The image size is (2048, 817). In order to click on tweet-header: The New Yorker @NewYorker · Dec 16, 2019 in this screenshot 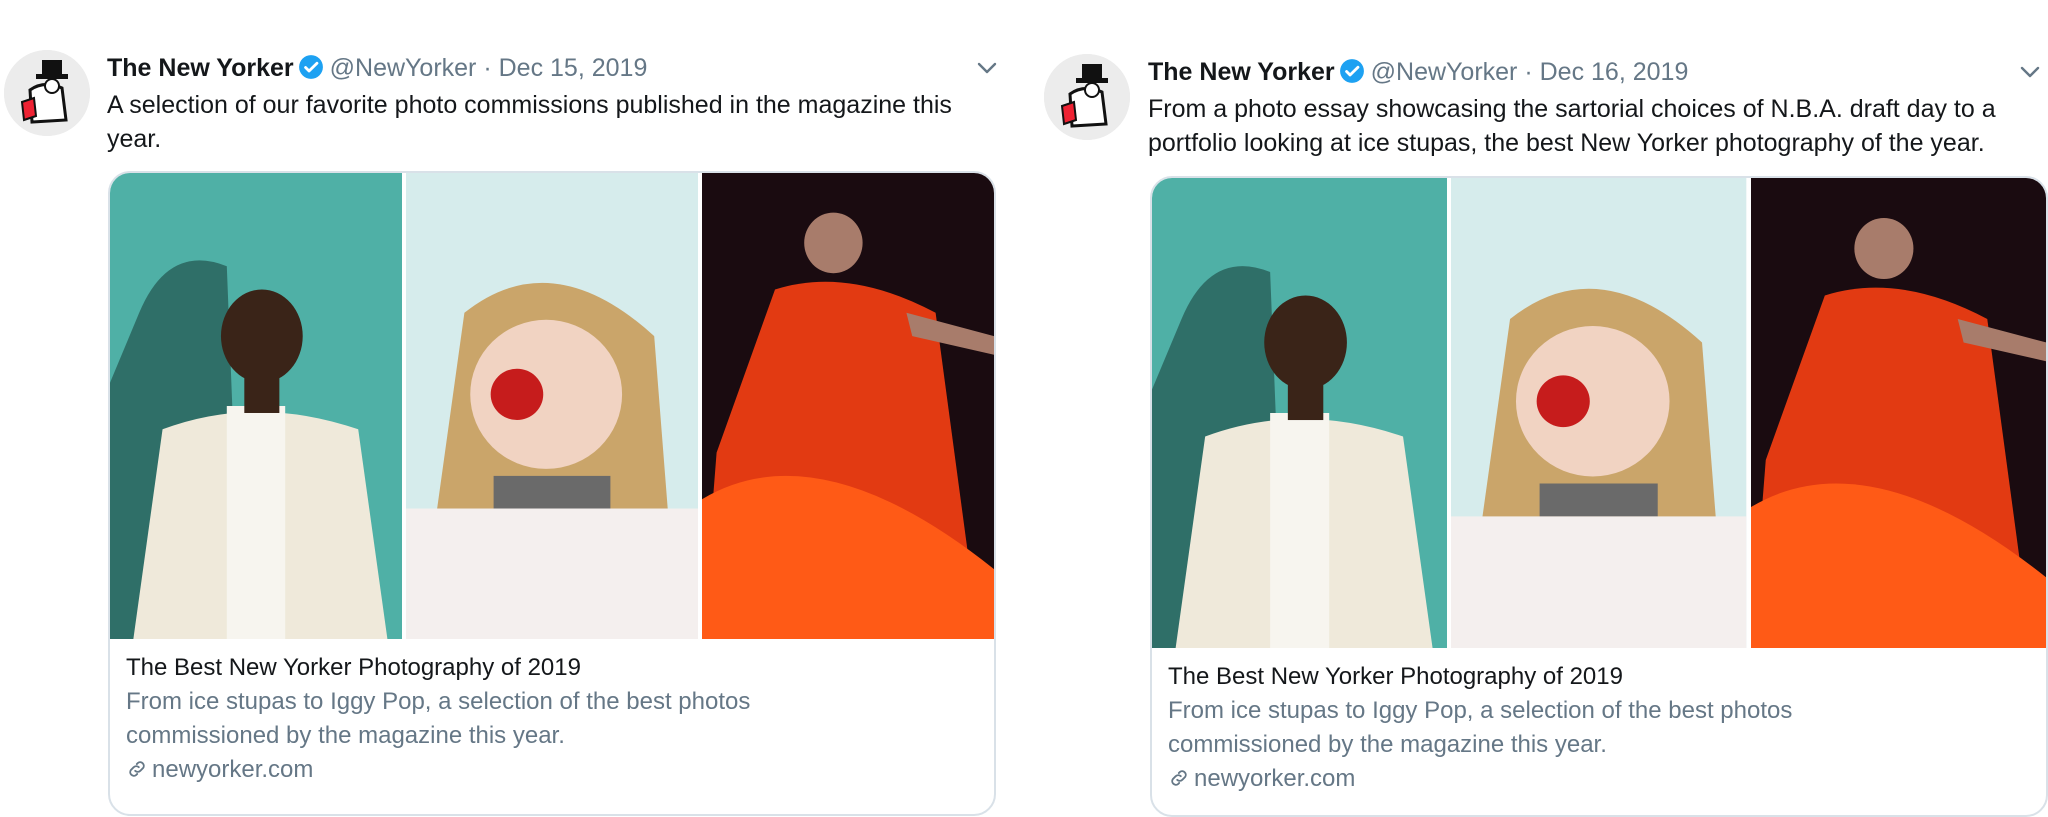, I will do `click(1418, 72)`.